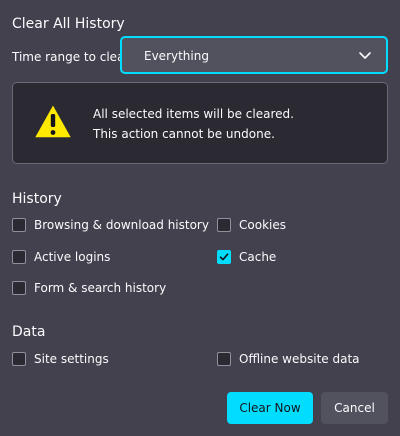 Image resolution: width=400 pixels, height=436 pixels. What do you see at coordinates (71, 359) in the screenshot?
I see `checkbox-label: Site settings` at bounding box center [71, 359].